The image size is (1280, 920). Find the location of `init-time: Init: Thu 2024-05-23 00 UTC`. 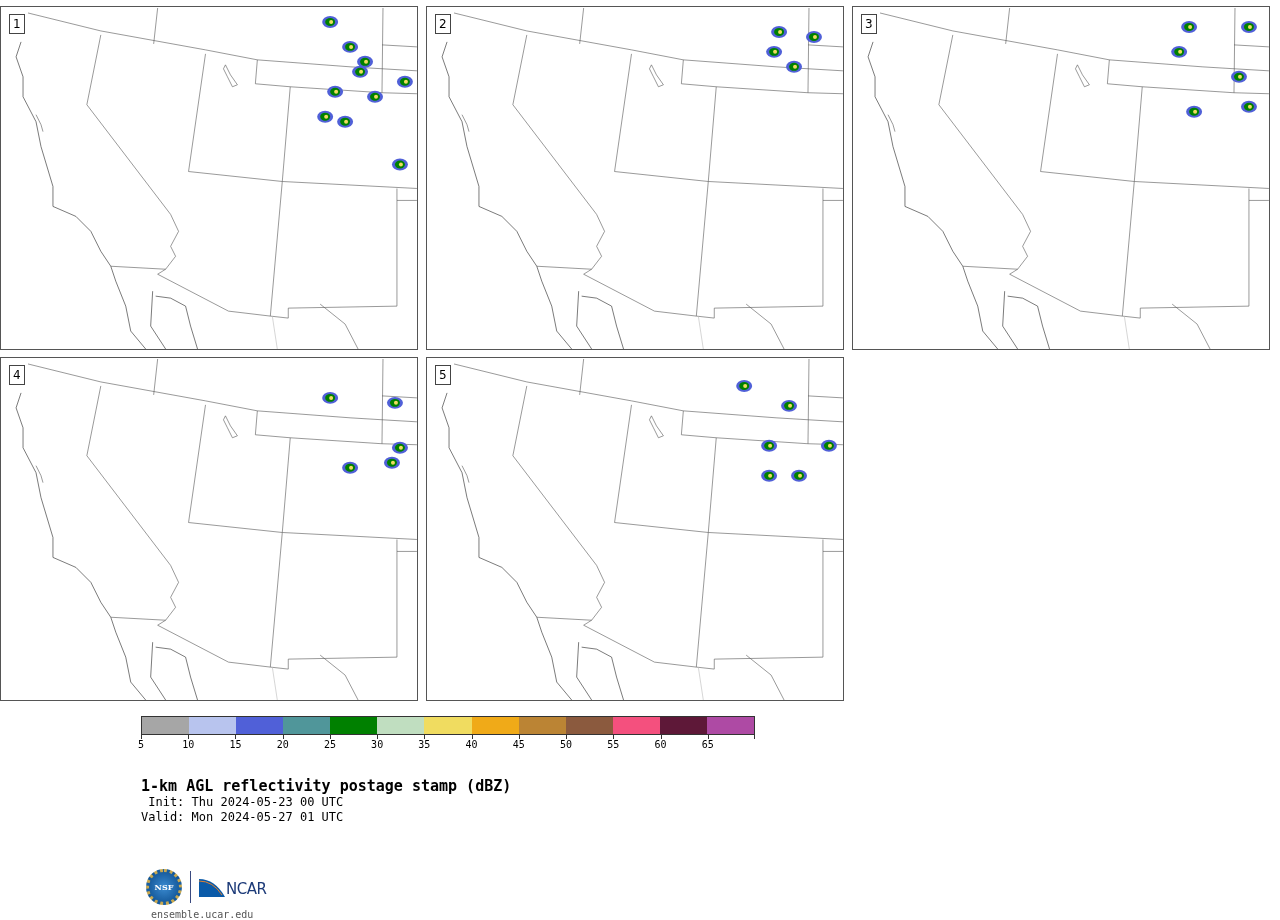

init-time: Init: Thu 2024-05-23 00 UTC is located at coordinates (246, 802).